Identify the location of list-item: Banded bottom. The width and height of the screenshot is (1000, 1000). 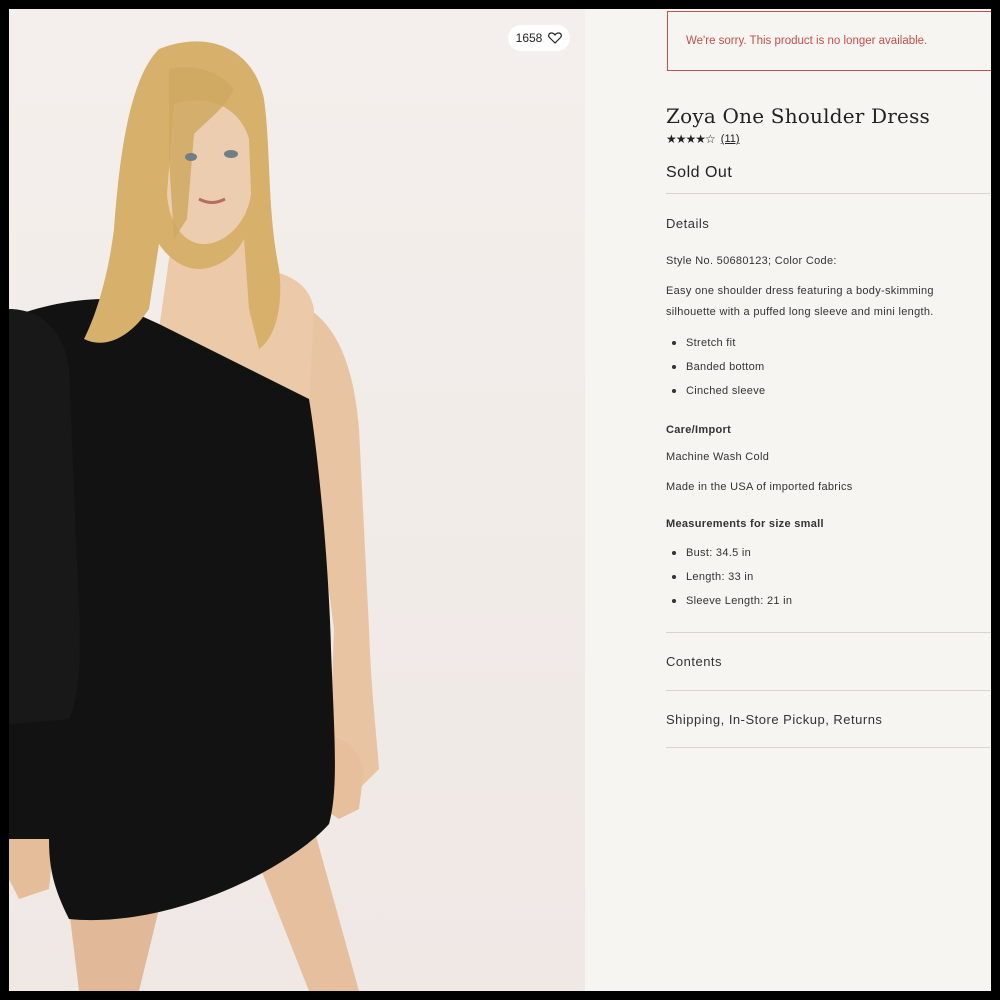
(715, 367).